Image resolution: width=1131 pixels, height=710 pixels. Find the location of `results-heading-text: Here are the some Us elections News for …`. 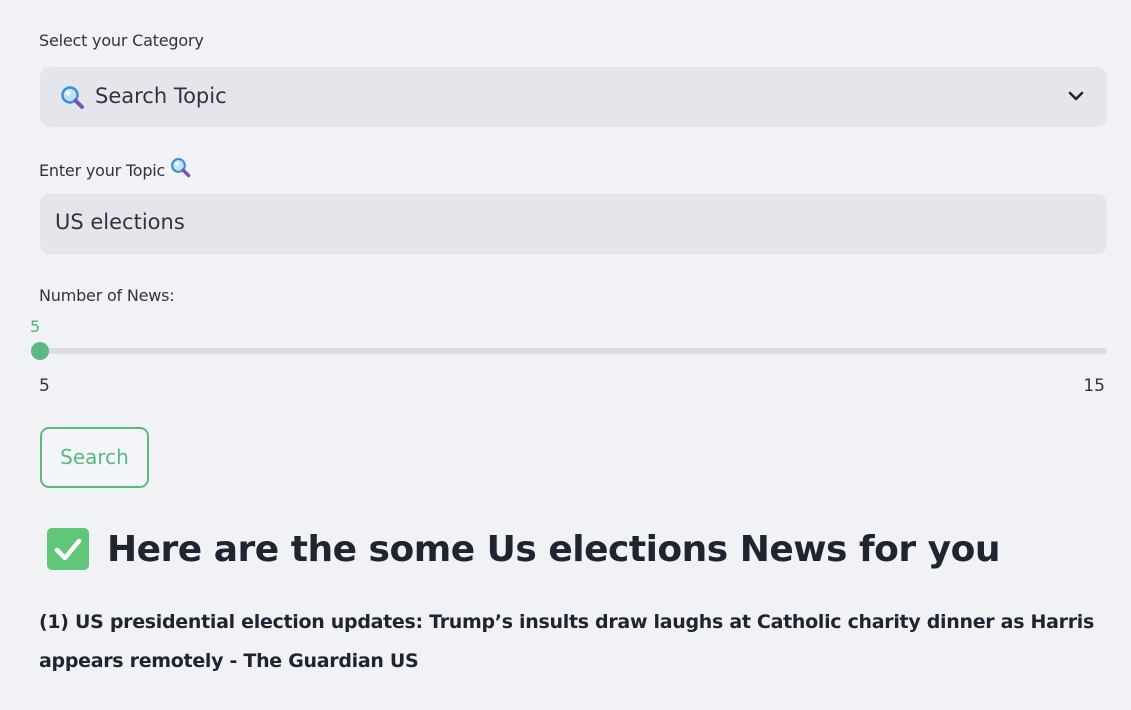

results-heading-text: Here are the some Us elections News for … is located at coordinates (554, 549).